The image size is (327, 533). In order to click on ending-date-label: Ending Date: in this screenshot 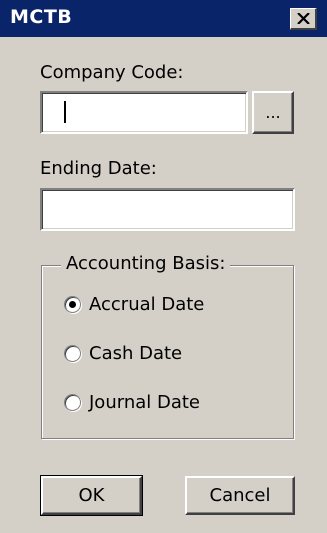, I will do `click(98, 168)`.